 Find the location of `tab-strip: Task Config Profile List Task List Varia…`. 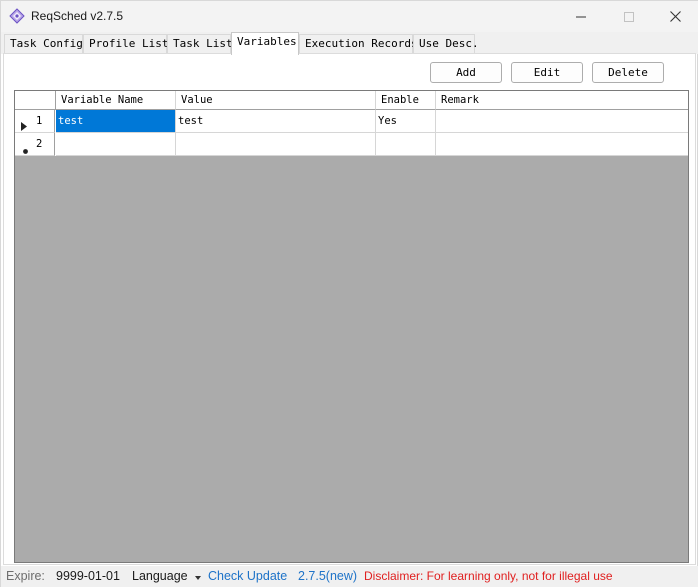

tab-strip: Task Config Profile List Task List Varia… is located at coordinates (349, 43).